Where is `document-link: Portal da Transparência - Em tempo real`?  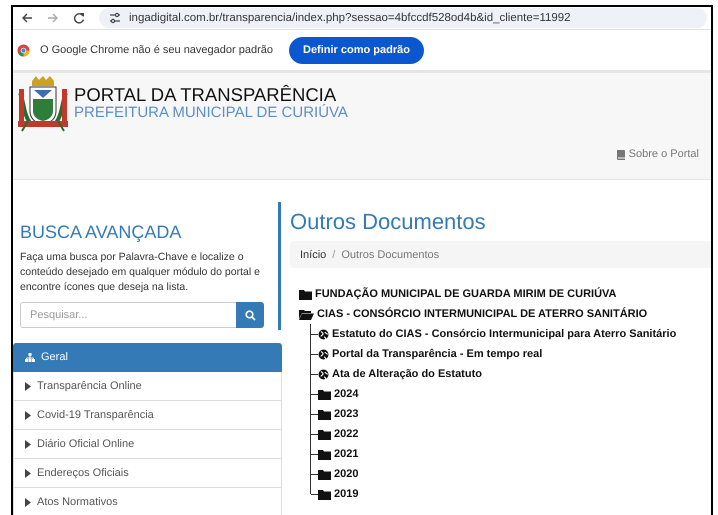 document-link: Portal da Transparência - Em tempo real is located at coordinates (437, 354).